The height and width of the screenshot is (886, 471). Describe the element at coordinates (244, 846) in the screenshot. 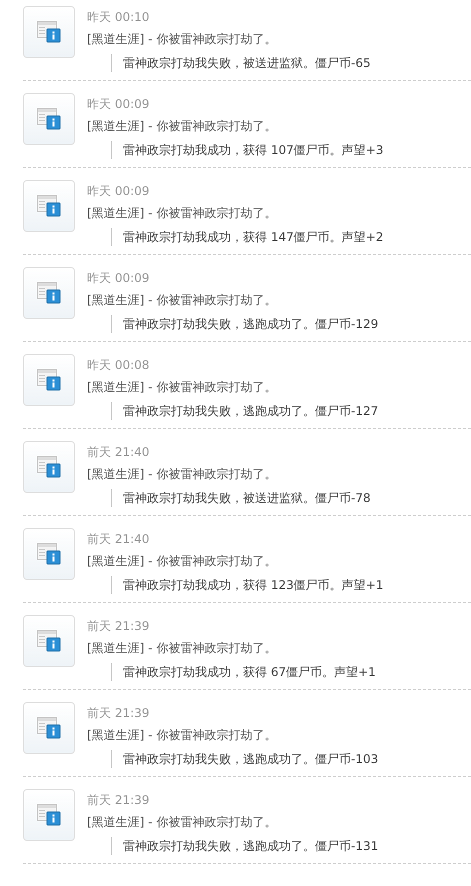

I see `notice-detail: 雷神政宗打劫我失败，逃跑成功了。僵尸币-131` at that location.